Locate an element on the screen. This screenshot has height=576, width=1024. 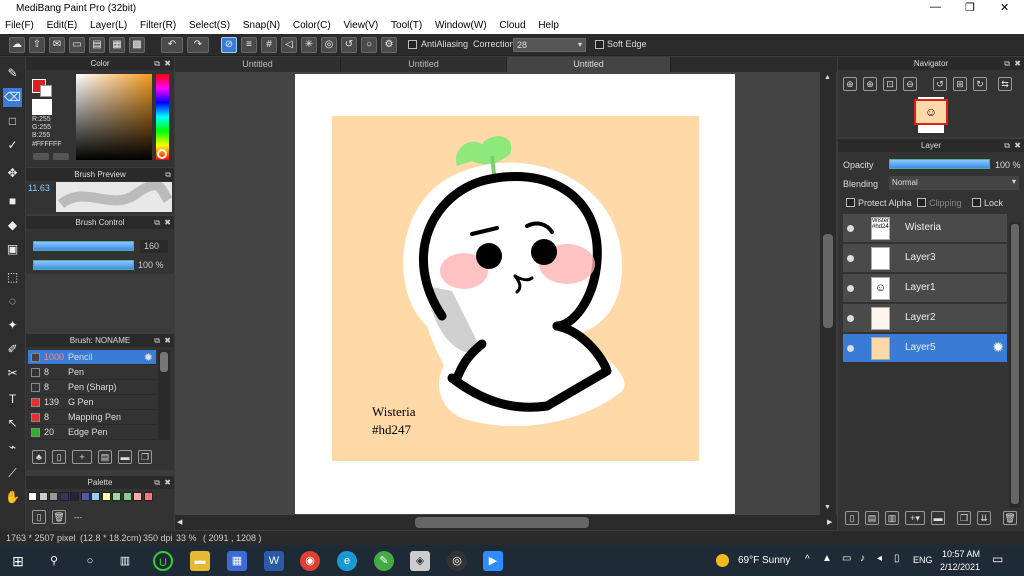
soft-edge-checkbox is located at coordinates (599, 44).